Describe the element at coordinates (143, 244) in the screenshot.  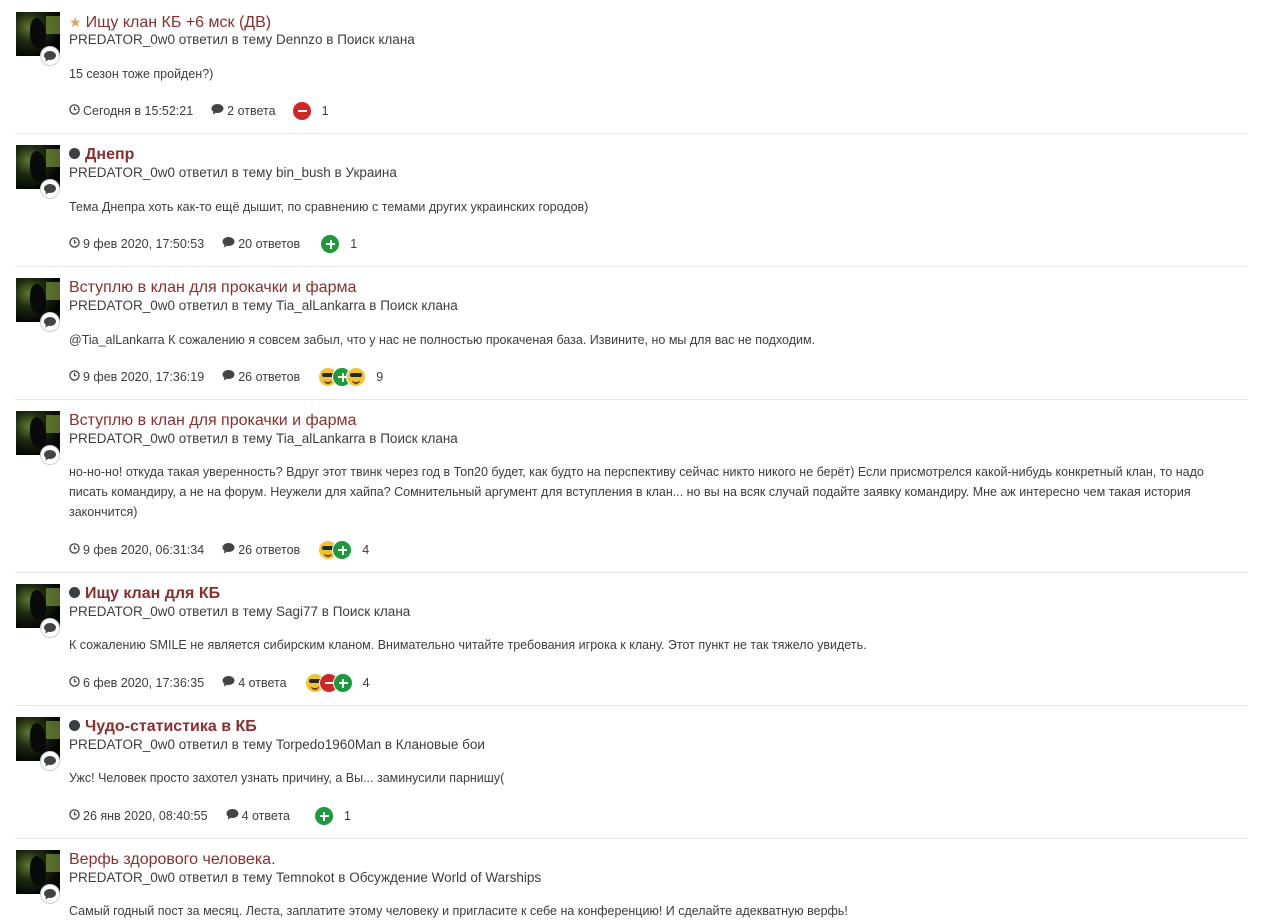
I see `post-date-link: 9 фев 2020, 17:50:53` at that location.